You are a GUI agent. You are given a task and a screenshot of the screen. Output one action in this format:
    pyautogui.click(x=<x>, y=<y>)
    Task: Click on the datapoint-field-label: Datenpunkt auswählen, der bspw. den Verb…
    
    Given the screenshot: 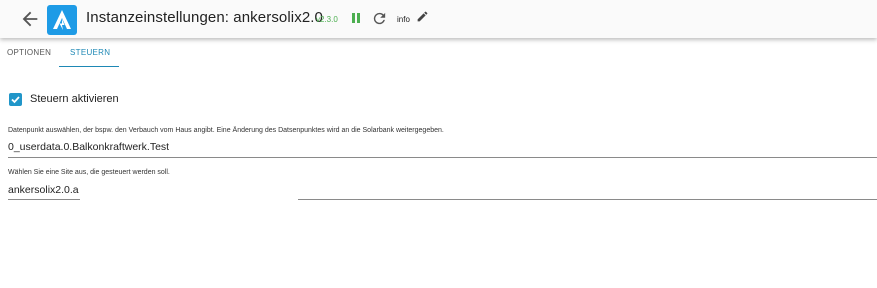 What is the action you would take?
    pyautogui.click(x=226, y=130)
    